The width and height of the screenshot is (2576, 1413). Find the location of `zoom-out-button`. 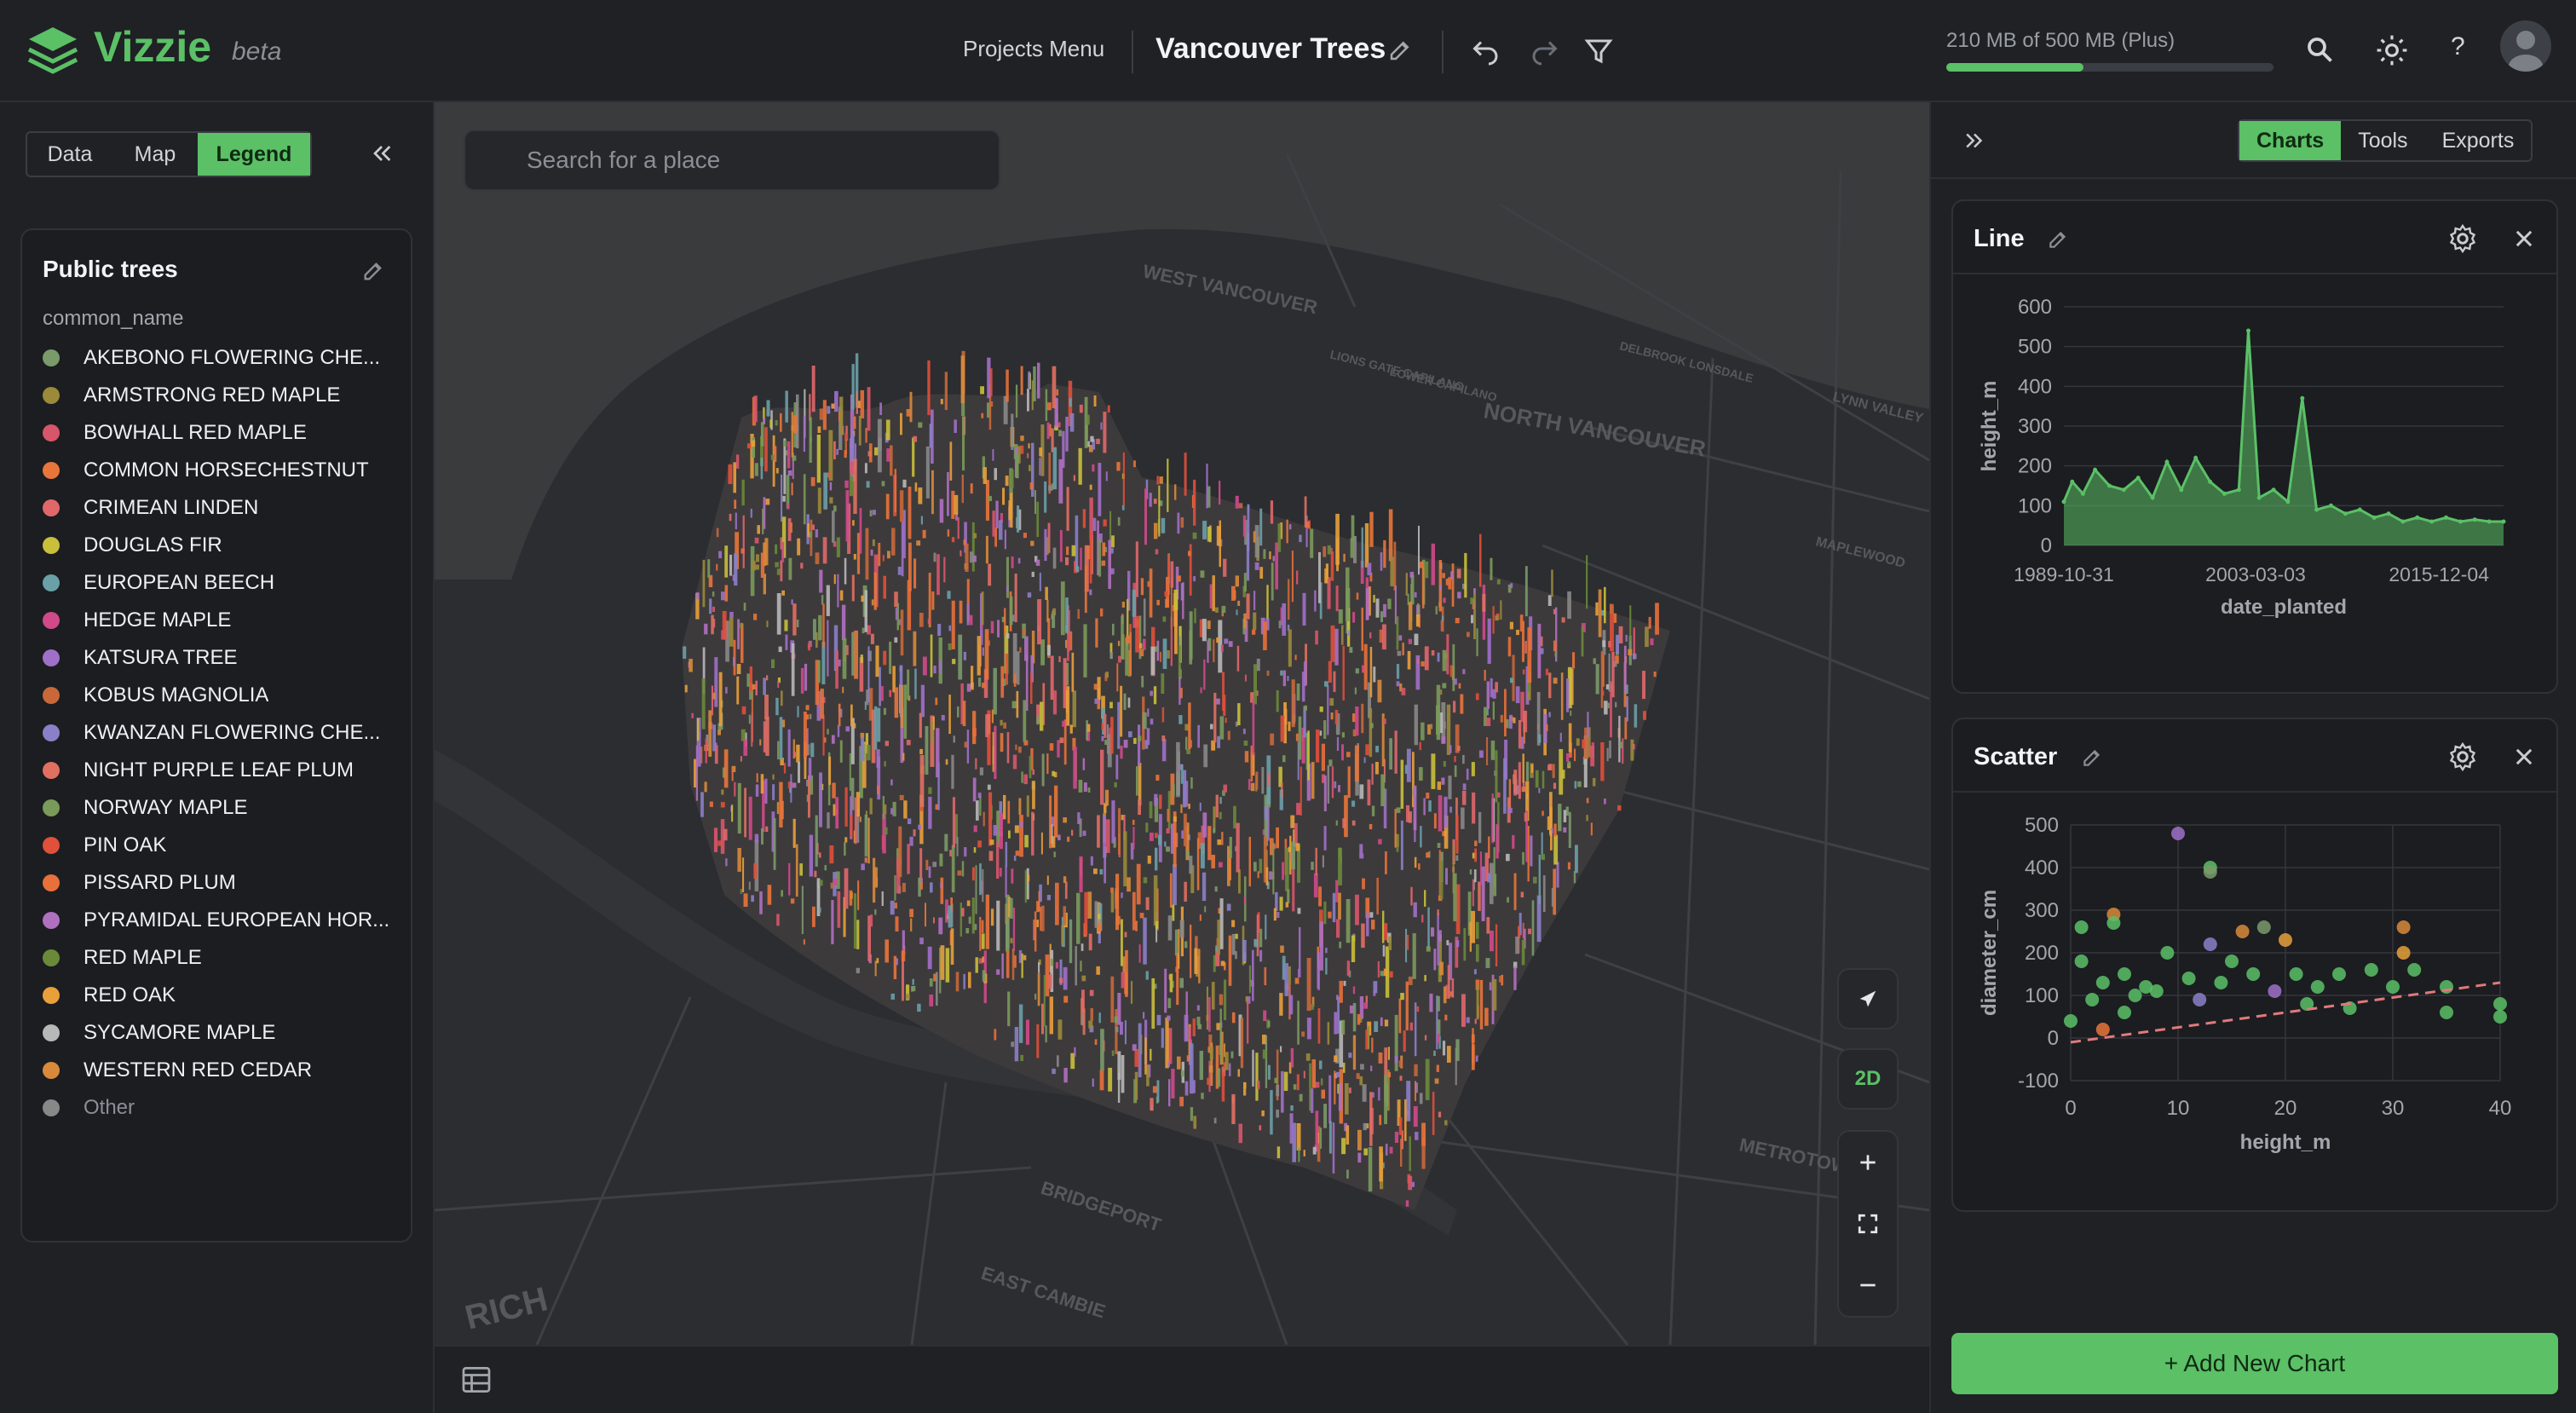

zoom-out-button is located at coordinates (1868, 1285).